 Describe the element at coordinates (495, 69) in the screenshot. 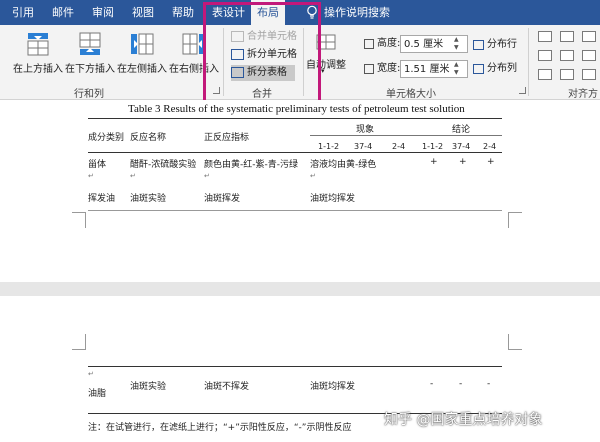

I see `distribute-cols-button: 分布列` at that location.